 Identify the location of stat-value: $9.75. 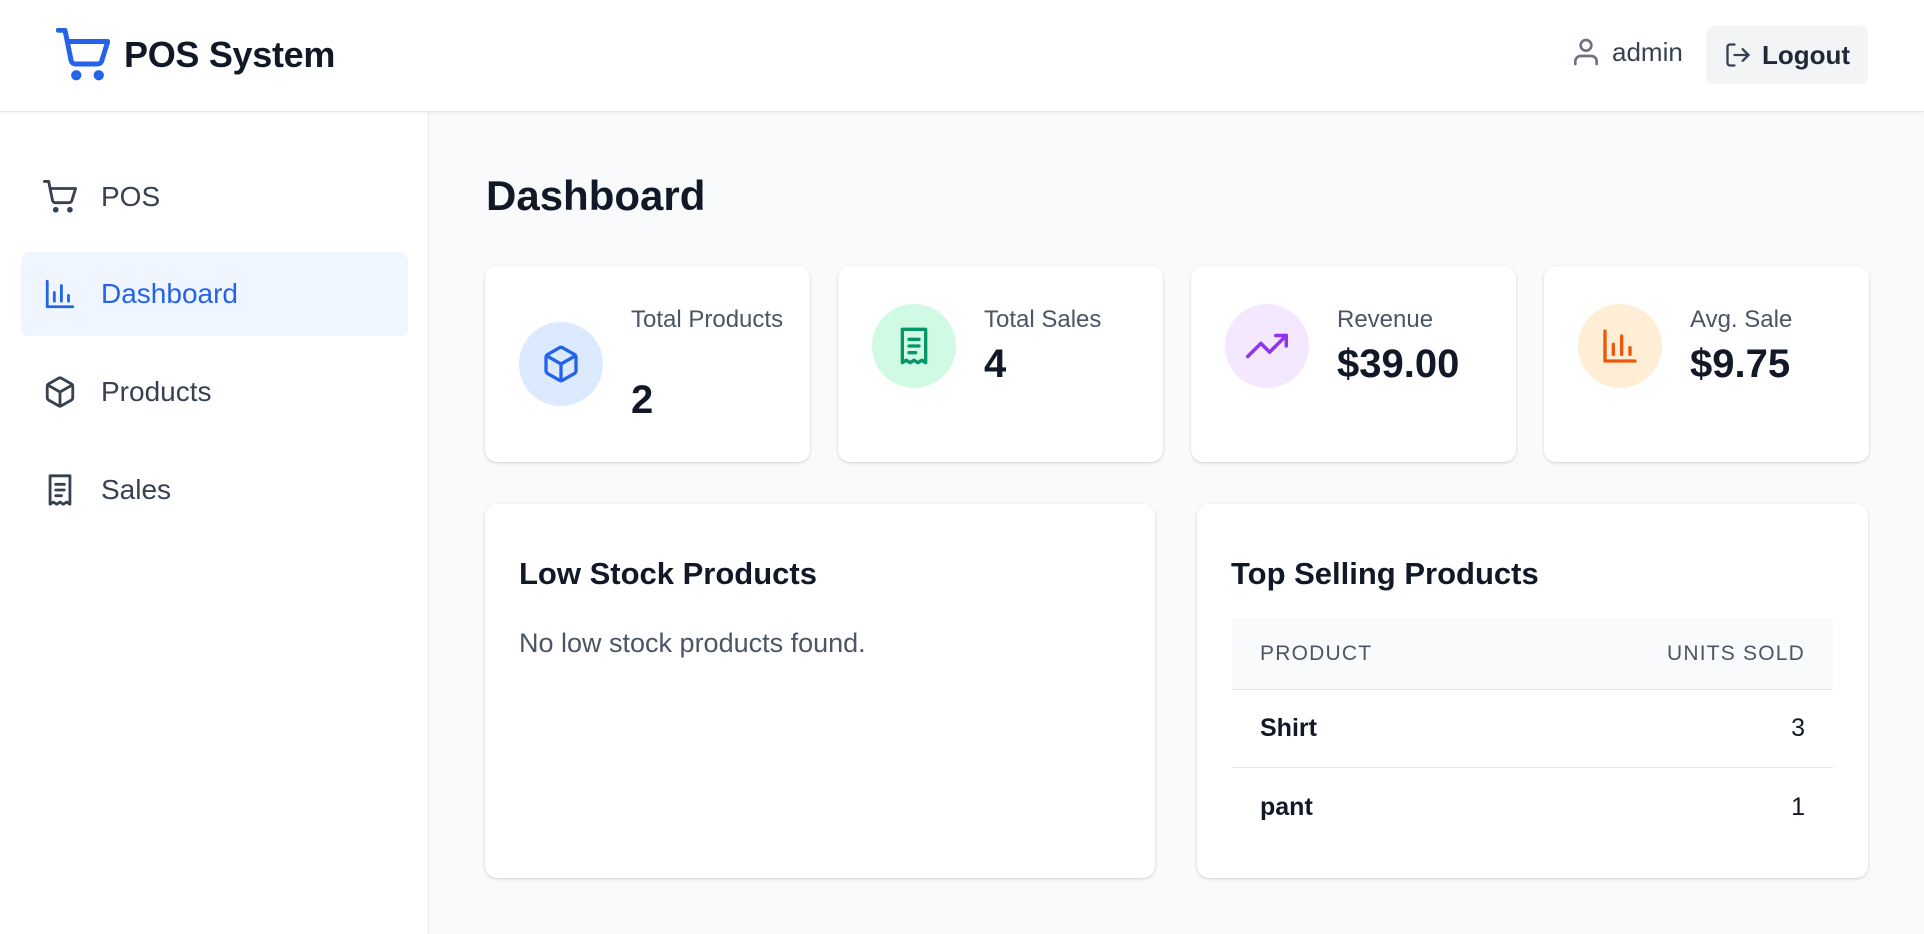
(1740, 364).